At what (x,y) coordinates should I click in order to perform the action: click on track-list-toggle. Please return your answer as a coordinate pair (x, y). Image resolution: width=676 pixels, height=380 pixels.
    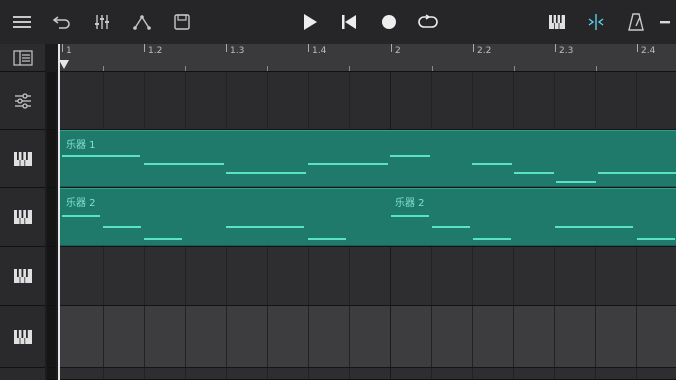
    Looking at the image, I should click on (22, 58).